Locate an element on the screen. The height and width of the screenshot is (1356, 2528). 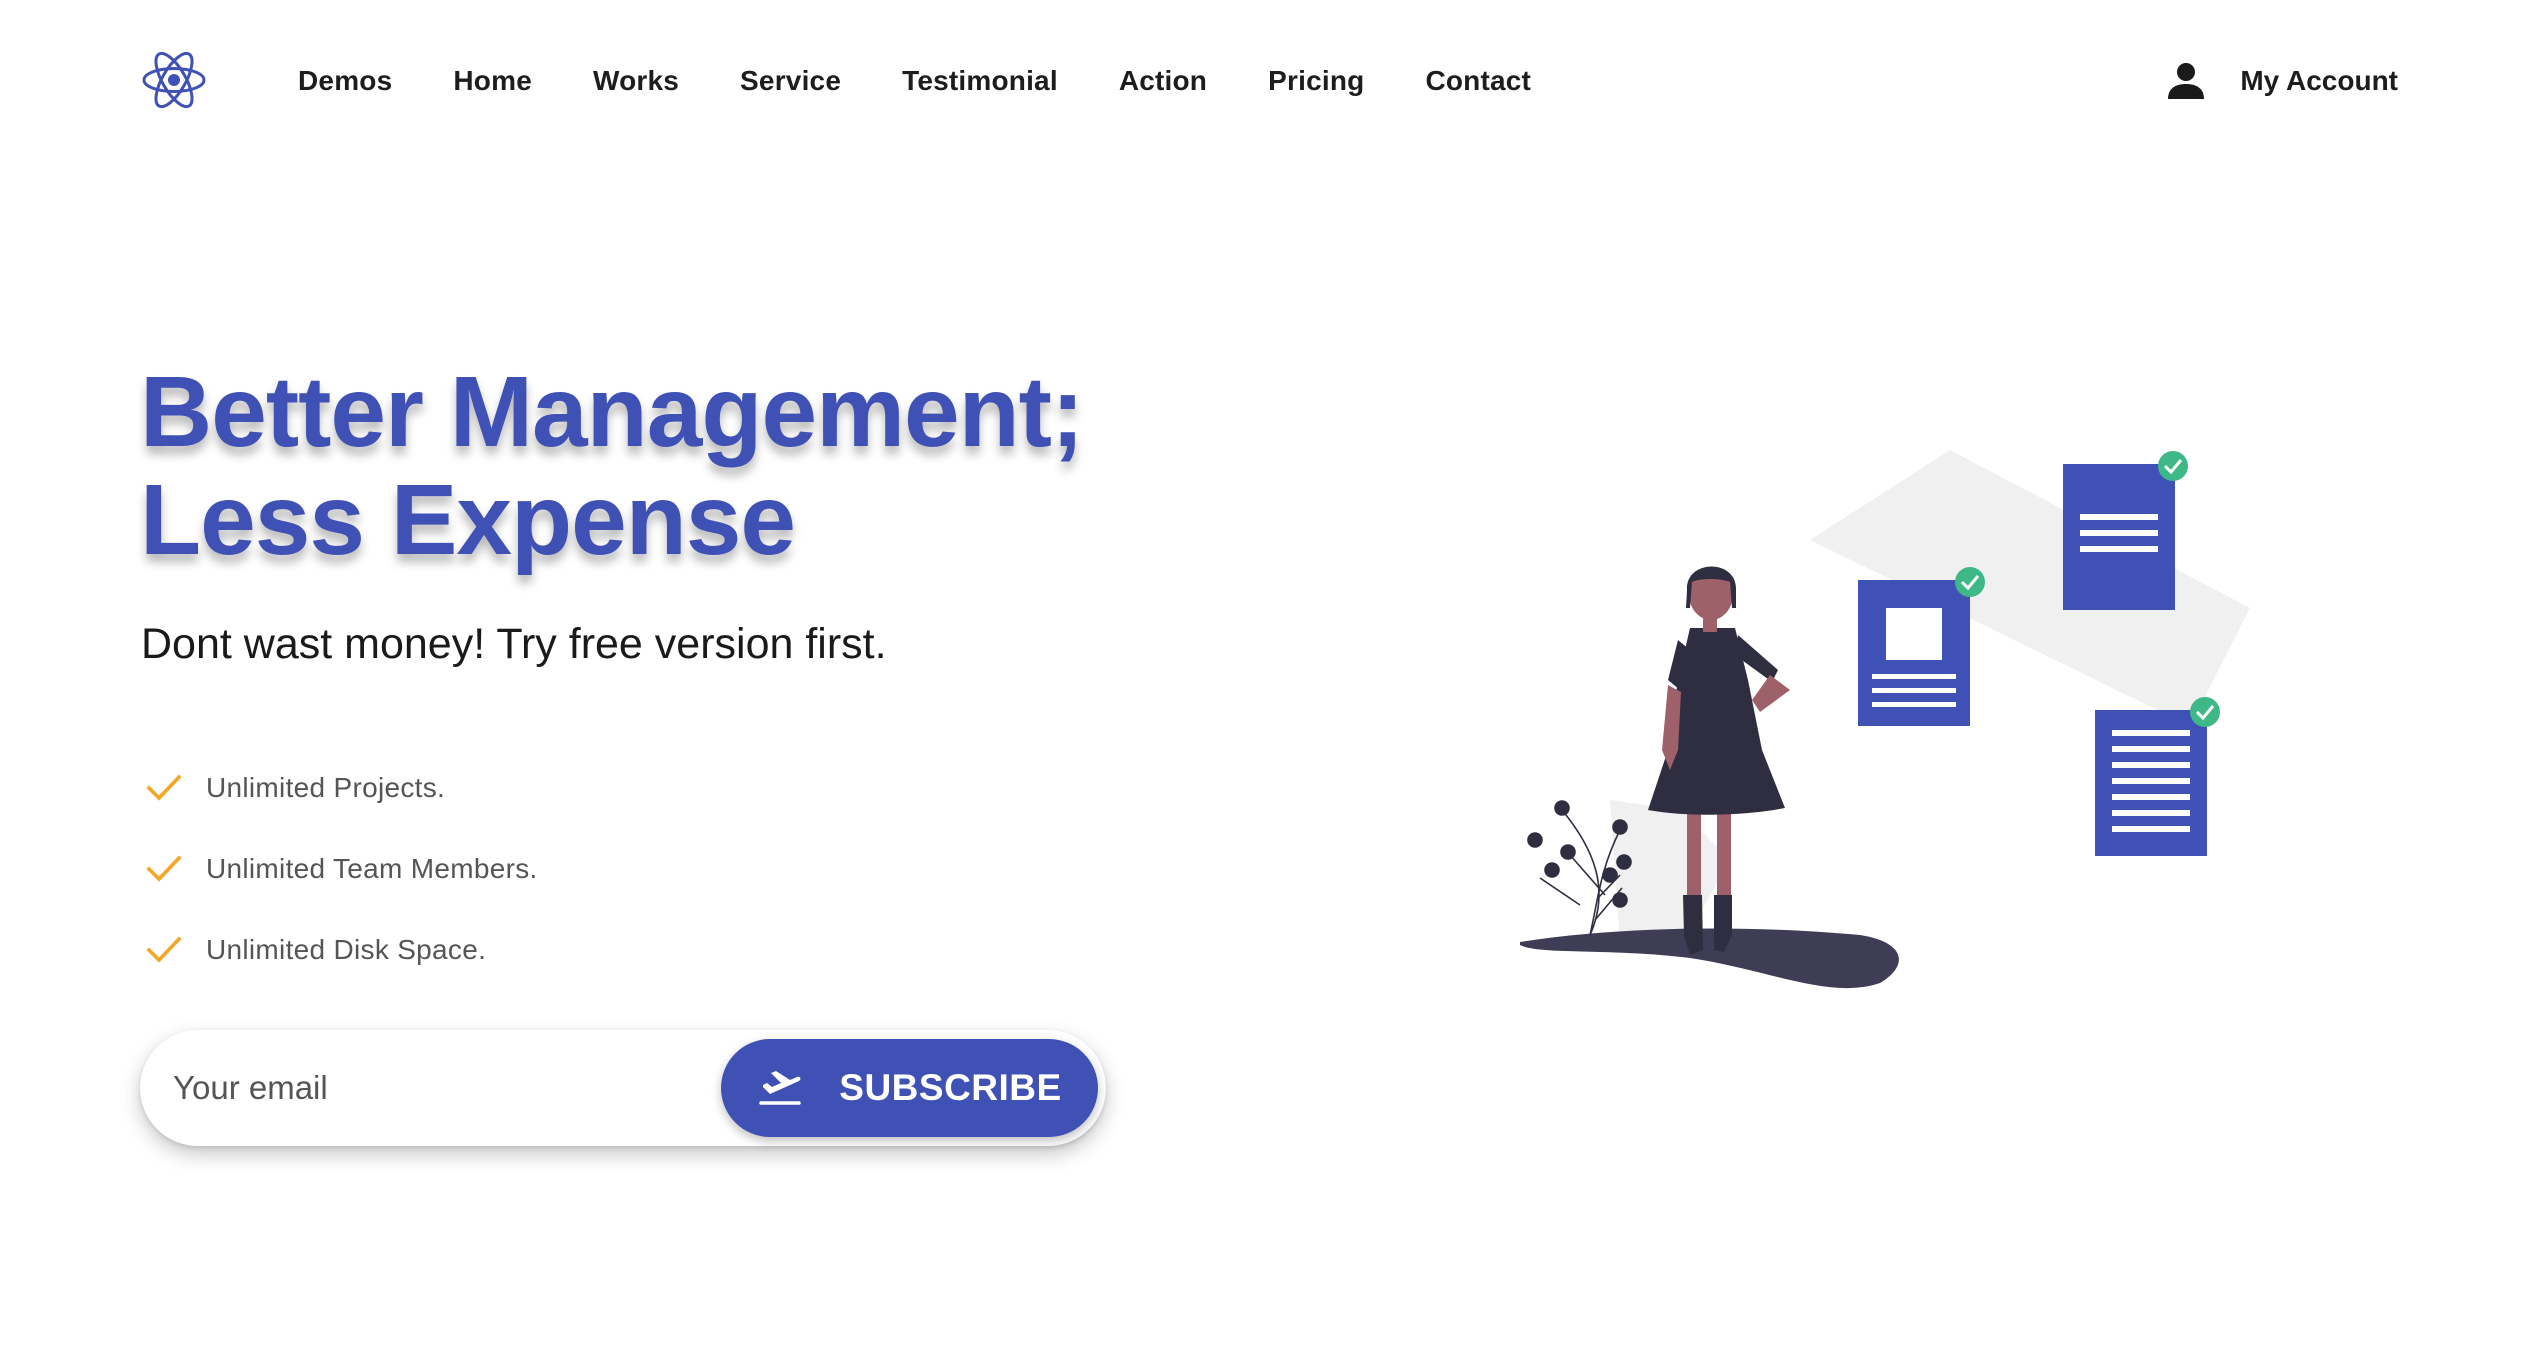
subscribe-label: SUBSCRIBE is located at coordinates (950, 1087).